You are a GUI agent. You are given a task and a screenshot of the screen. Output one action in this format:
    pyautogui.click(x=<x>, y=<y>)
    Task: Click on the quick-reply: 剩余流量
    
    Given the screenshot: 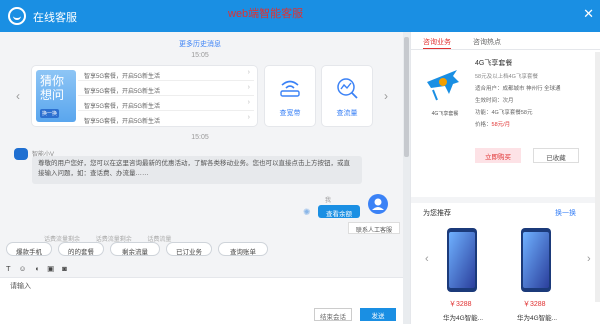 What is the action you would take?
    pyautogui.click(x=135, y=249)
    